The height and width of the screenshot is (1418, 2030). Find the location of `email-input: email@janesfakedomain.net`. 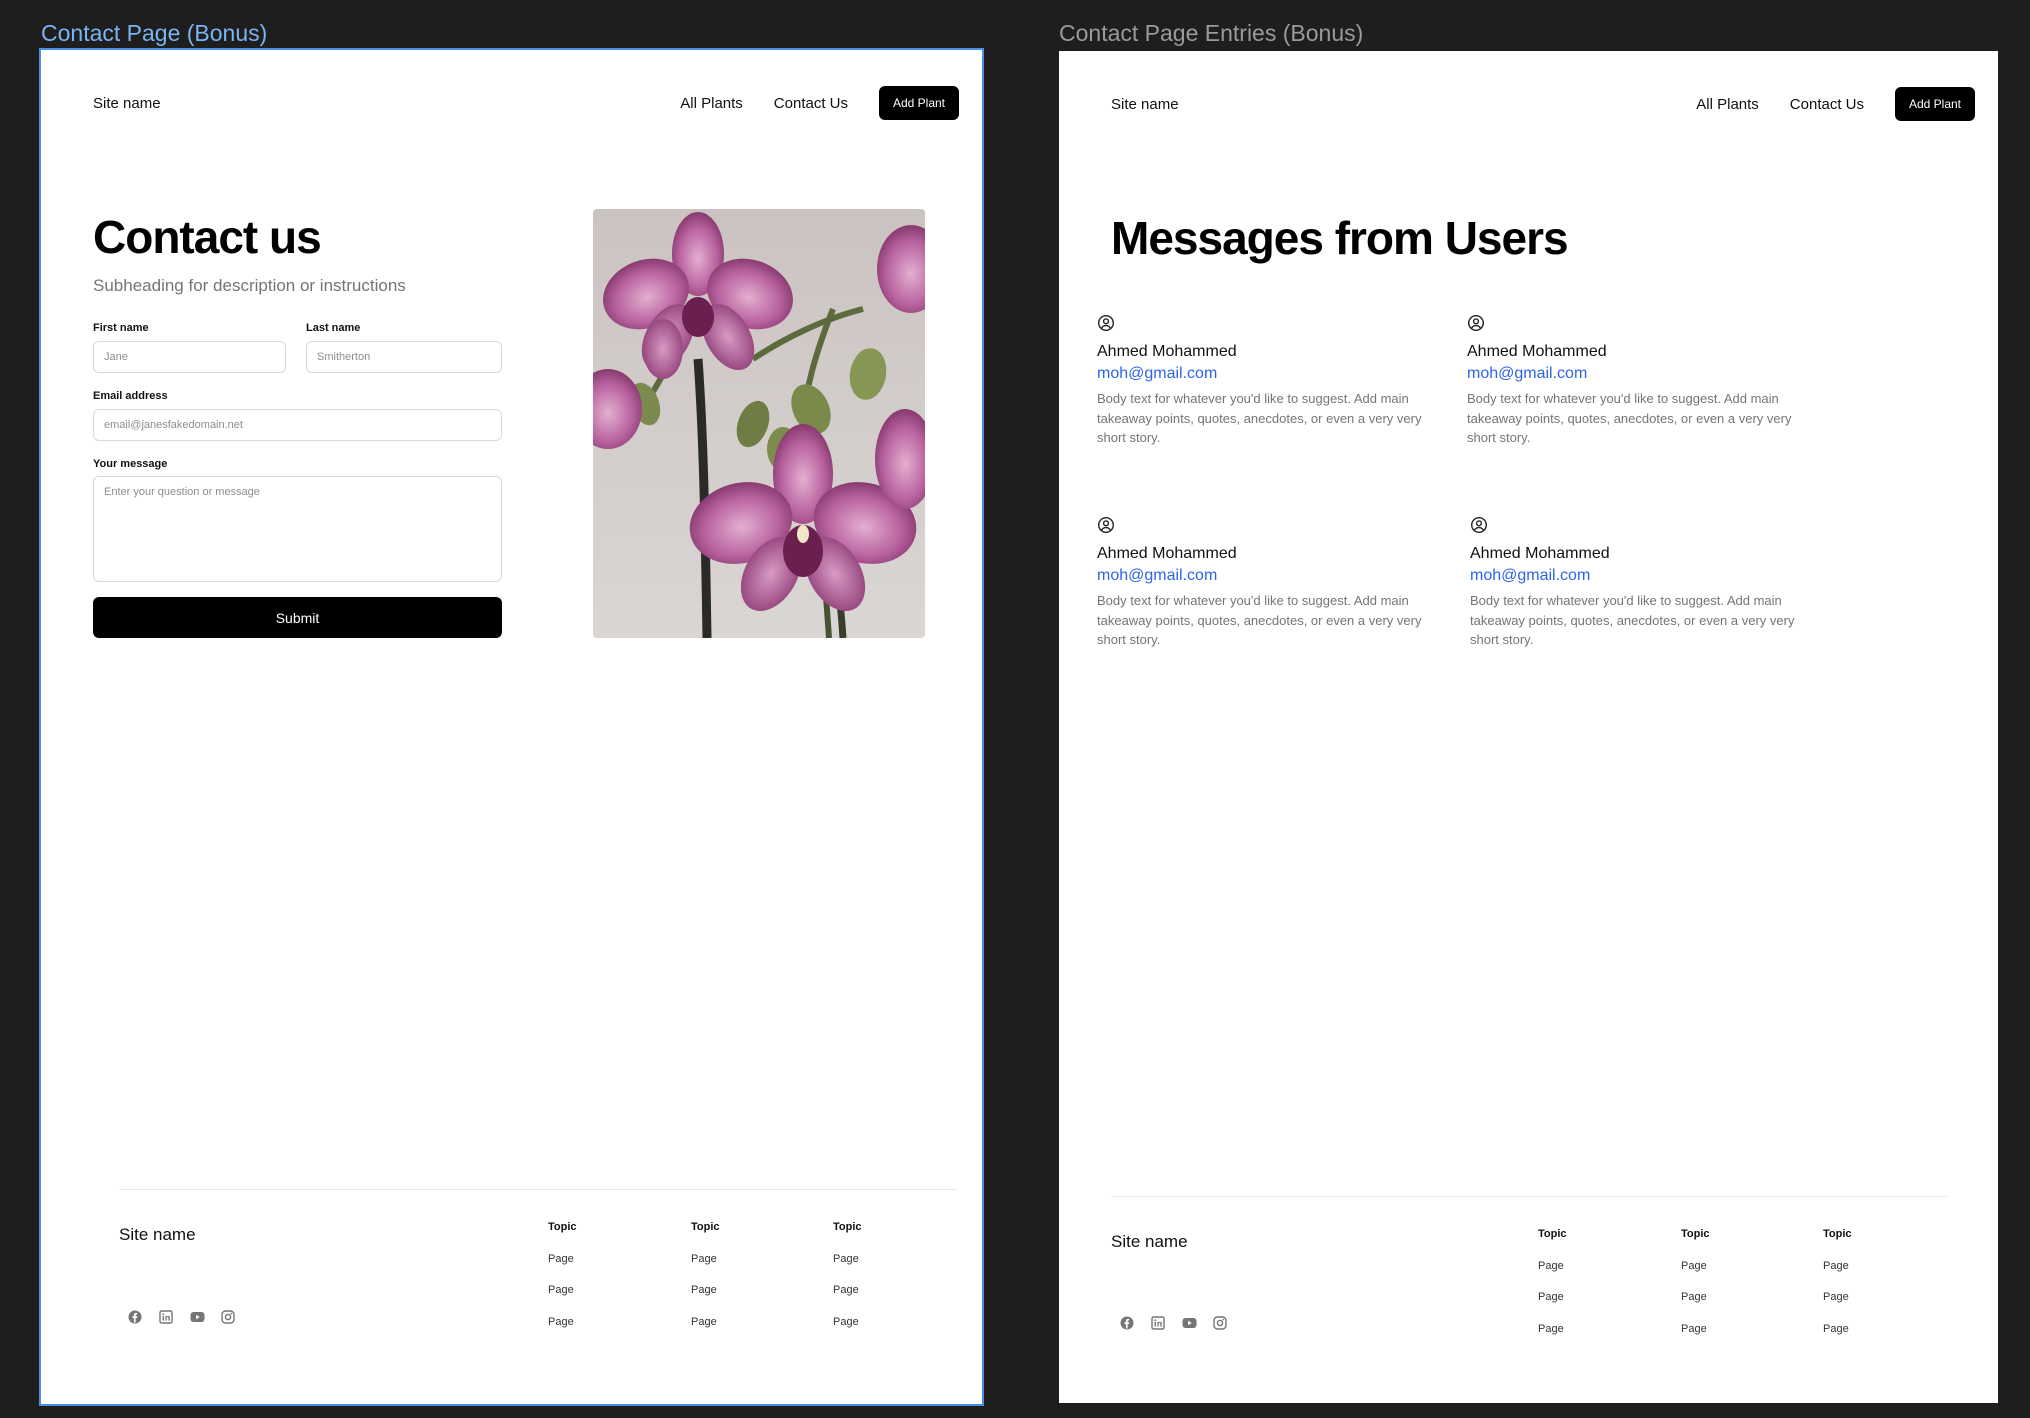

email-input: email@janesfakedomain.net is located at coordinates (297, 425).